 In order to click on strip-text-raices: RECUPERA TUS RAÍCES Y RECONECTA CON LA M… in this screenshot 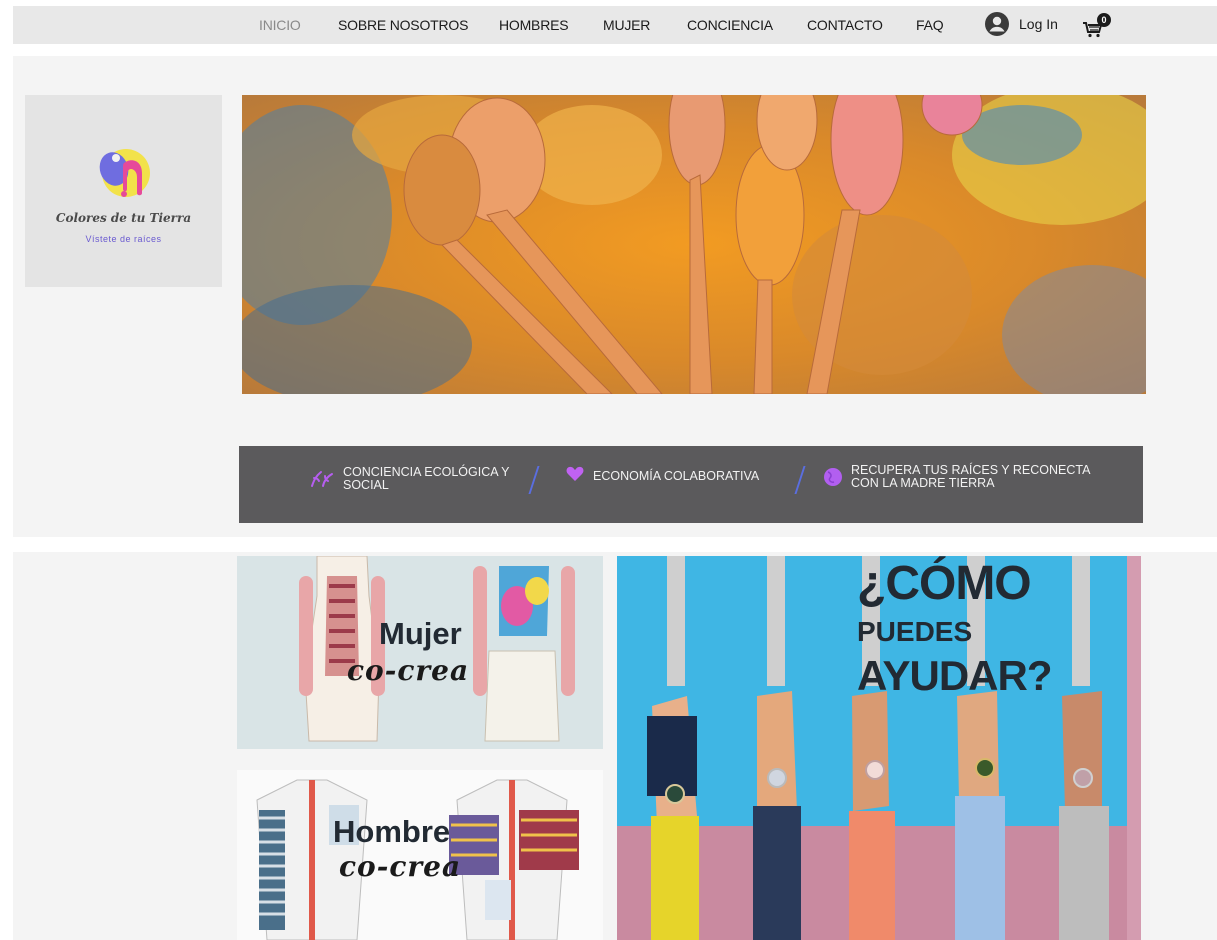, I will do `click(970, 477)`.